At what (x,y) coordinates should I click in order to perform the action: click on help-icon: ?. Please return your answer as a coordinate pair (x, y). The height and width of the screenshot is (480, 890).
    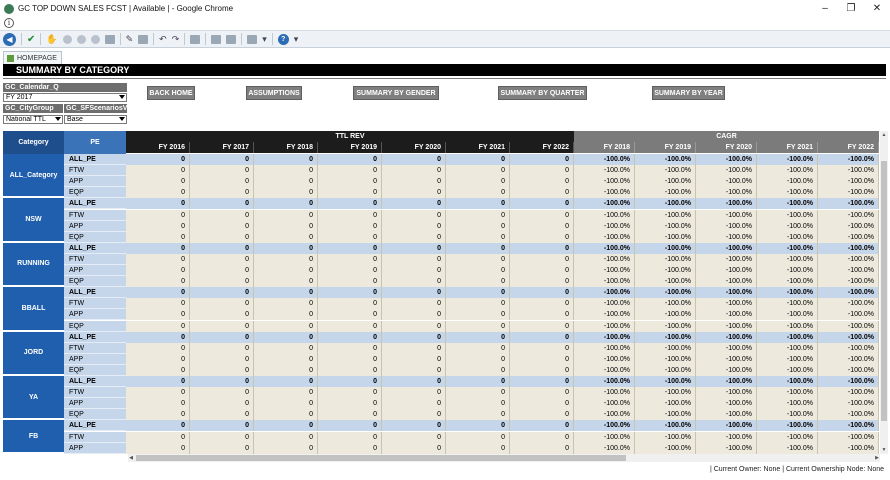
    Looking at the image, I should click on (283, 39).